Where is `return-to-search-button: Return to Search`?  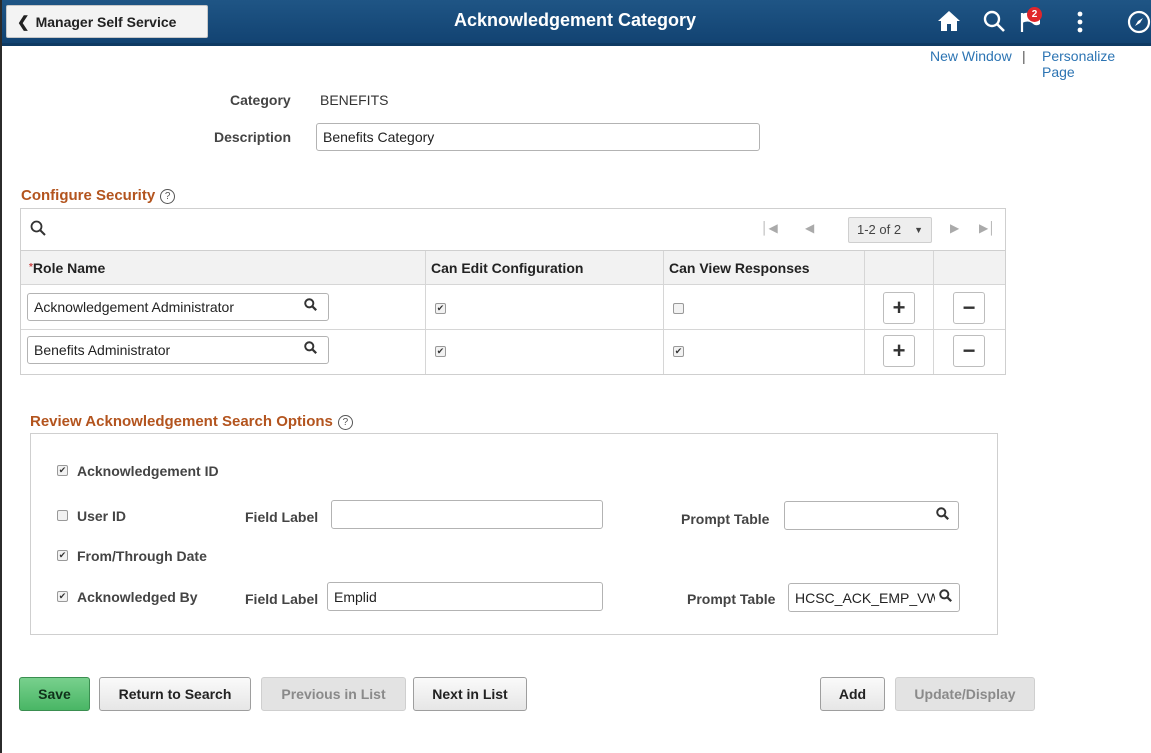 return-to-search-button: Return to Search is located at coordinates (175, 694).